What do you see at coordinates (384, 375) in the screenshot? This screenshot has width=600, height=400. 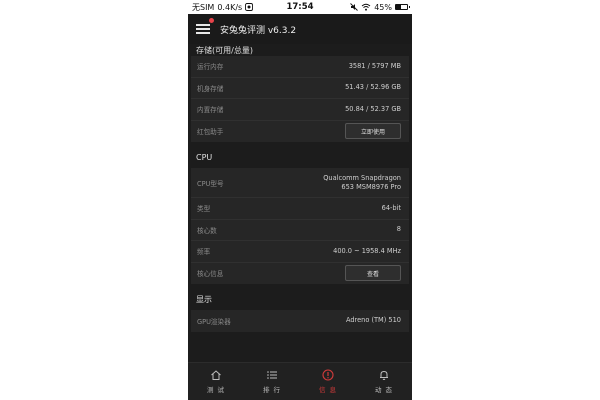 I see `bell-icon` at bounding box center [384, 375].